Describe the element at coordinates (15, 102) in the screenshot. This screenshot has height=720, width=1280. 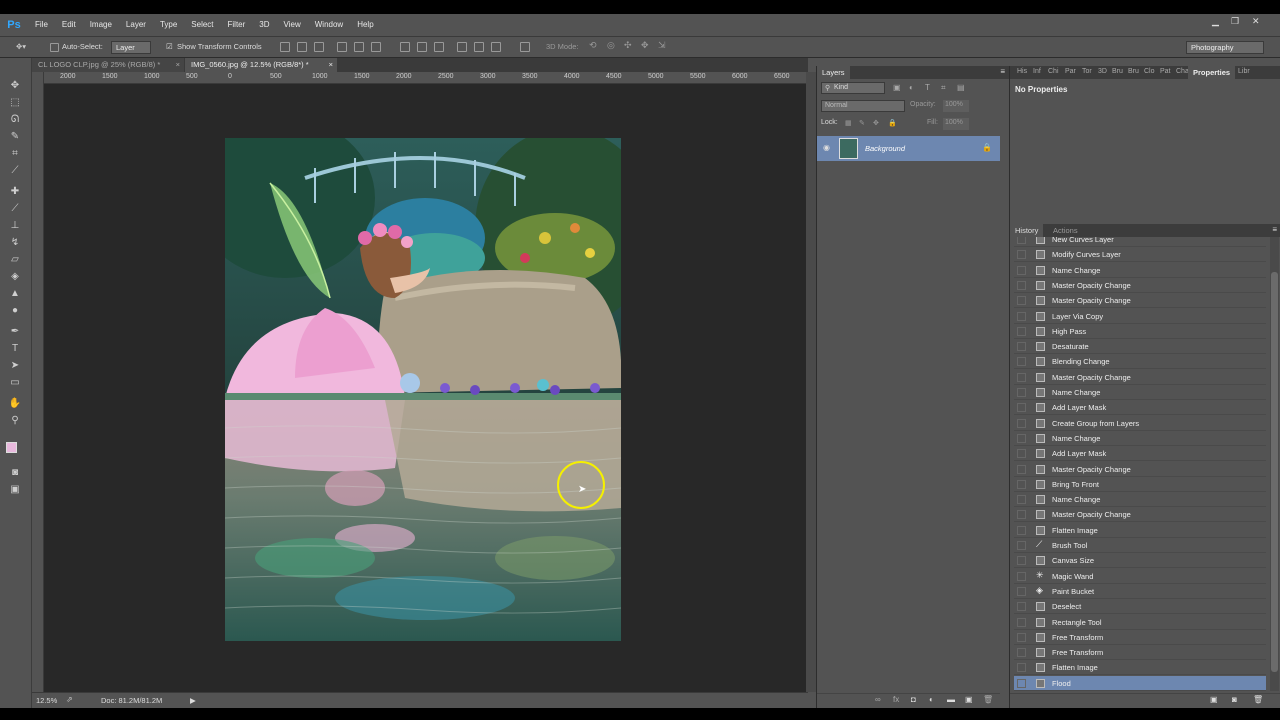
I see `marquee-tool-icon: ⬚` at that location.